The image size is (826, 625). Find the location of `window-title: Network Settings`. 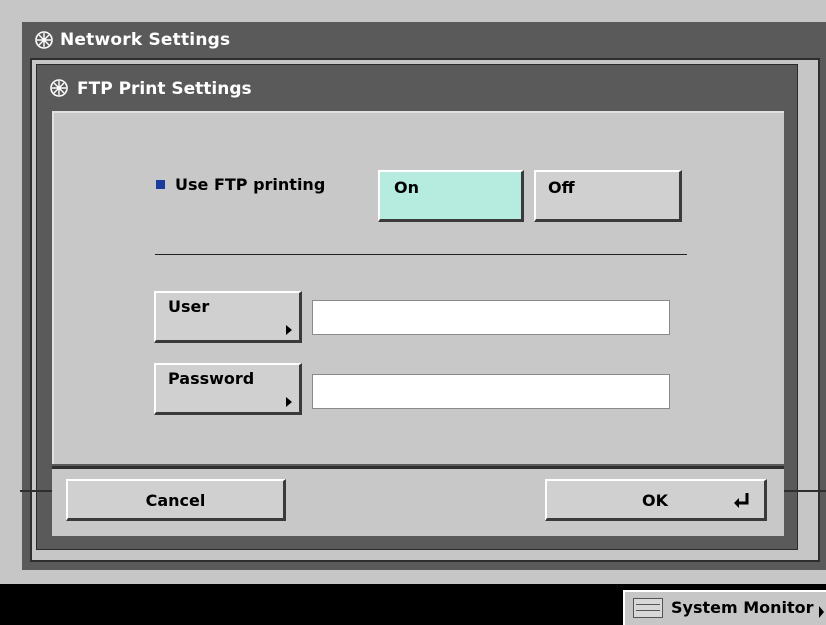

window-title: Network Settings is located at coordinates (145, 40).